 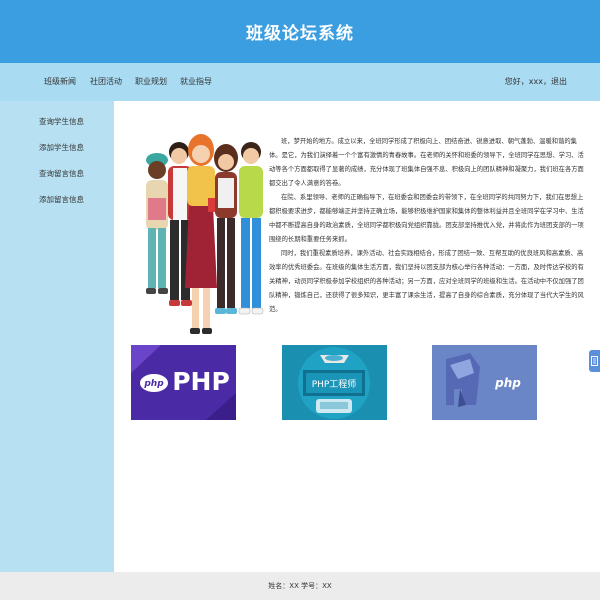 What do you see at coordinates (61, 121) in the screenshot?
I see `sidebar-item-query-student: 查询学生信息` at bounding box center [61, 121].